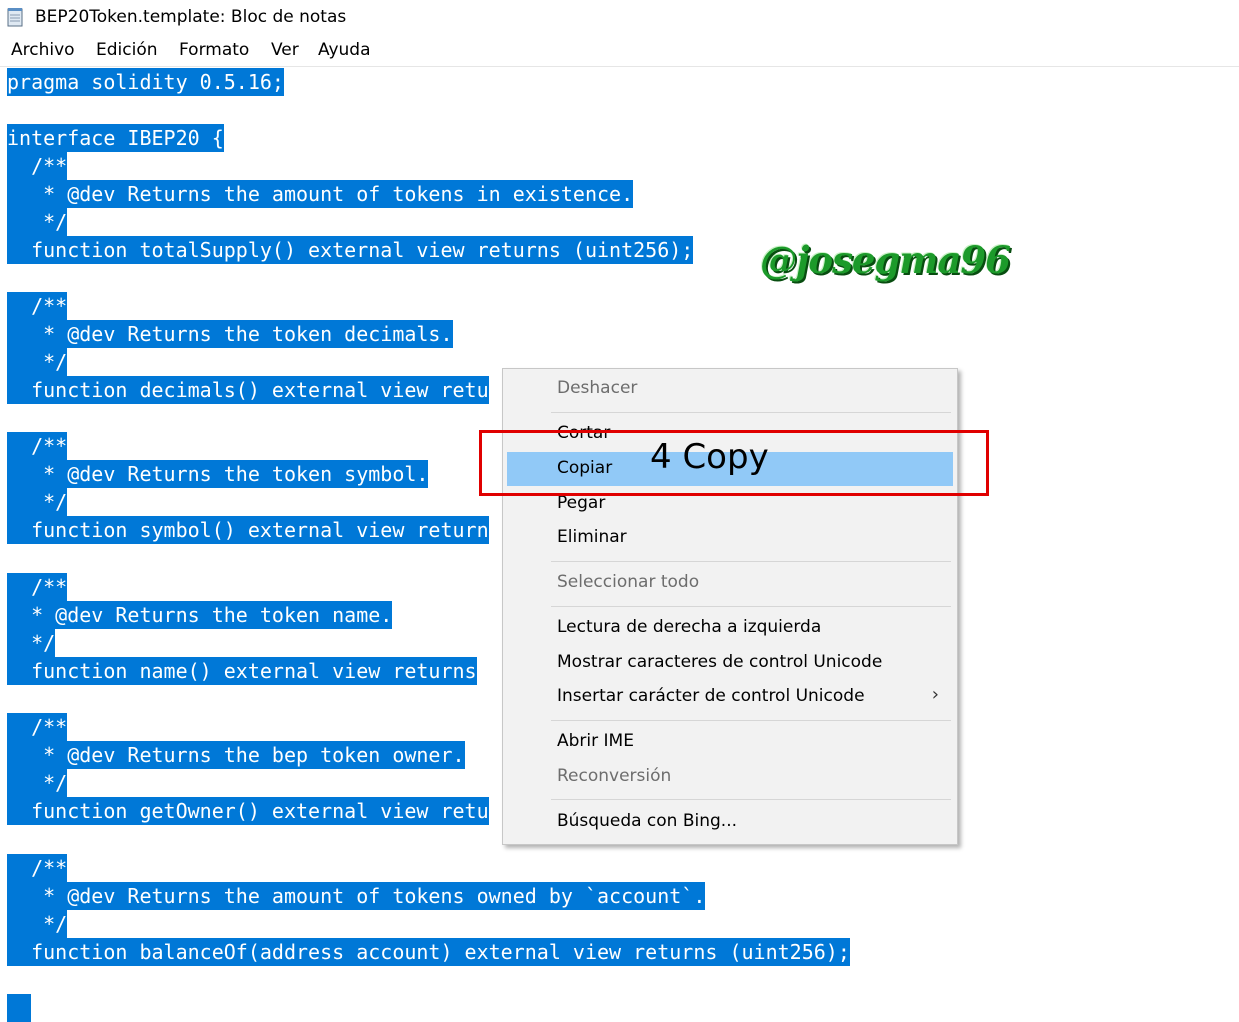 The width and height of the screenshot is (1239, 1022). Describe the element at coordinates (581, 503) in the screenshot. I see `menu-item-label: Pegar` at that location.